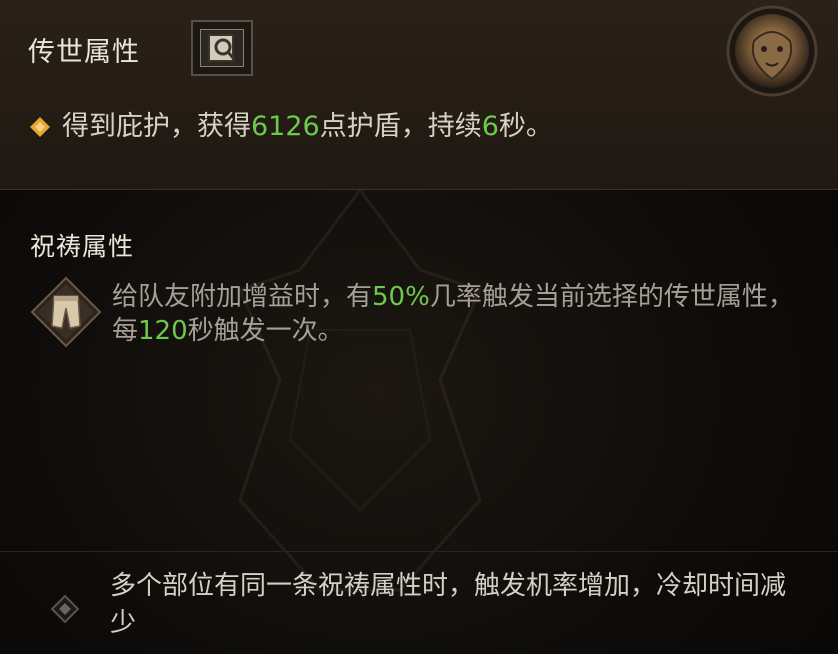  Describe the element at coordinates (457, 314) in the screenshot. I see `prayer-description: 给队友附加增益时，有50%几率触发当前选择的传世属性，每120秒触发一次。` at that location.